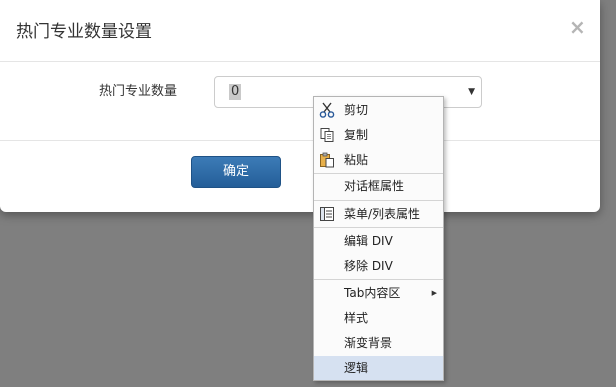 Image resolution: width=616 pixels, height=387 pixels. Describe the element at coordinates (356, 135) in the screenshot. I see `menu-item-label: 复制` at that location.